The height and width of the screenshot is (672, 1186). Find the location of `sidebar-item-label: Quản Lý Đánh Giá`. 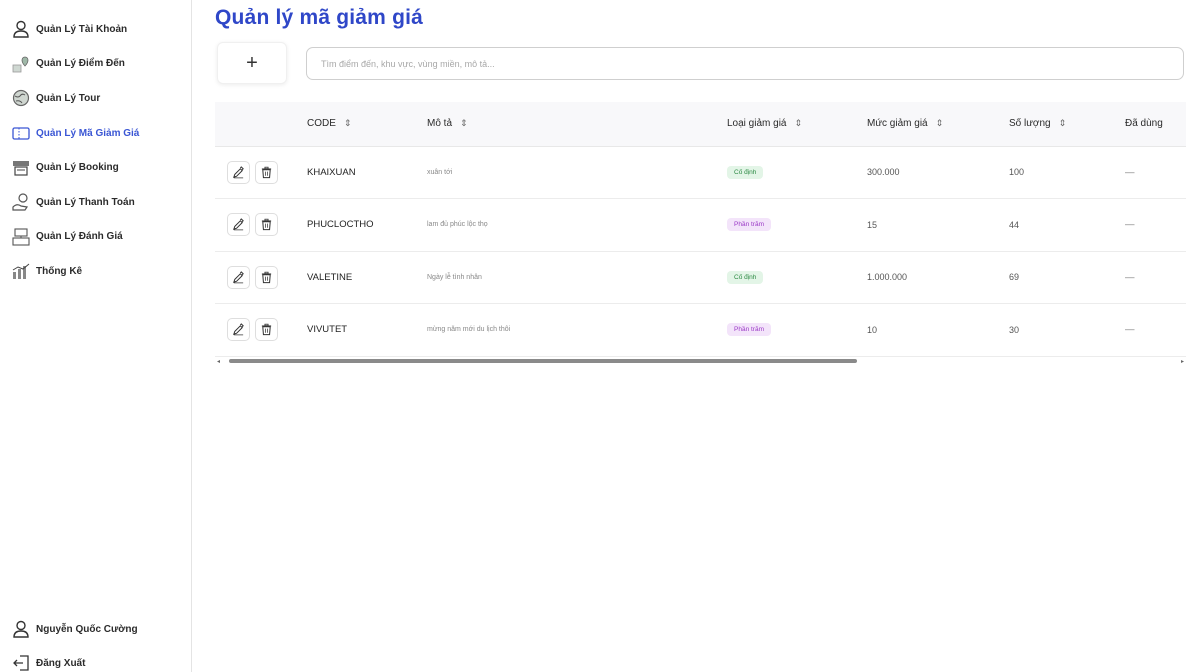

sidebar-item-label: Quản Lý Đánh Giá is located at coordinates (79, 237).